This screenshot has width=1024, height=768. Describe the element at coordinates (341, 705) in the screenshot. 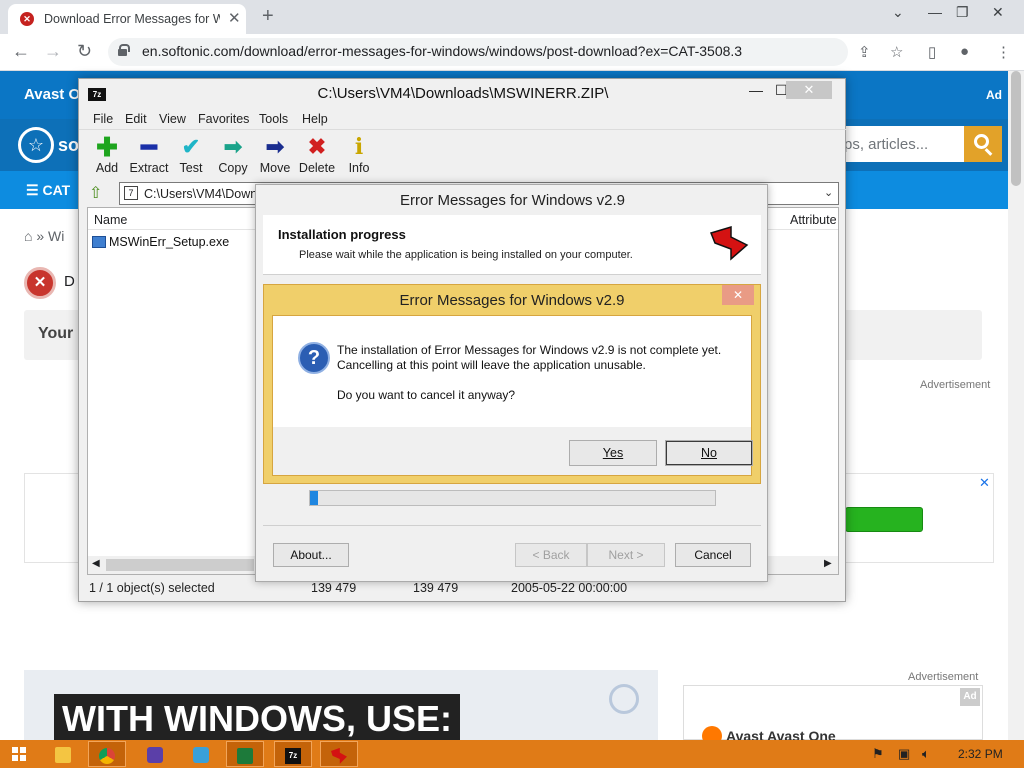

I see `video-player: WITH WINDOWS, USE:` at that location.